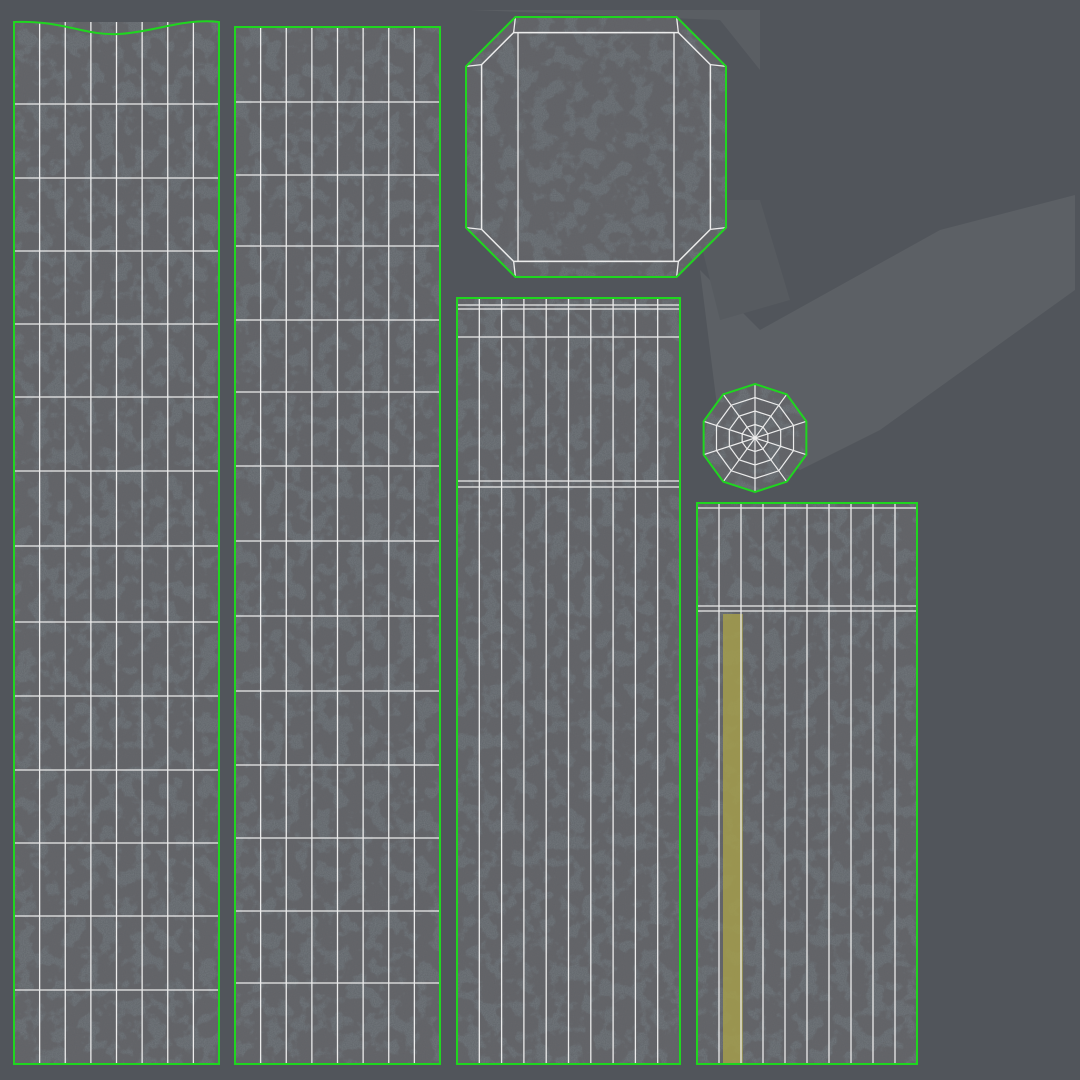 The image size is (1080, 1080). I want to click on uv-island-cap-octagon, so click(596, 147).